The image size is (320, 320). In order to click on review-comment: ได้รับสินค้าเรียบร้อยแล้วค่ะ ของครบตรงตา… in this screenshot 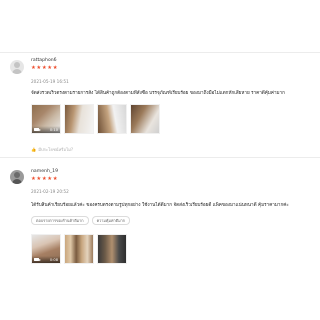, I will do `click(160, 205)`.